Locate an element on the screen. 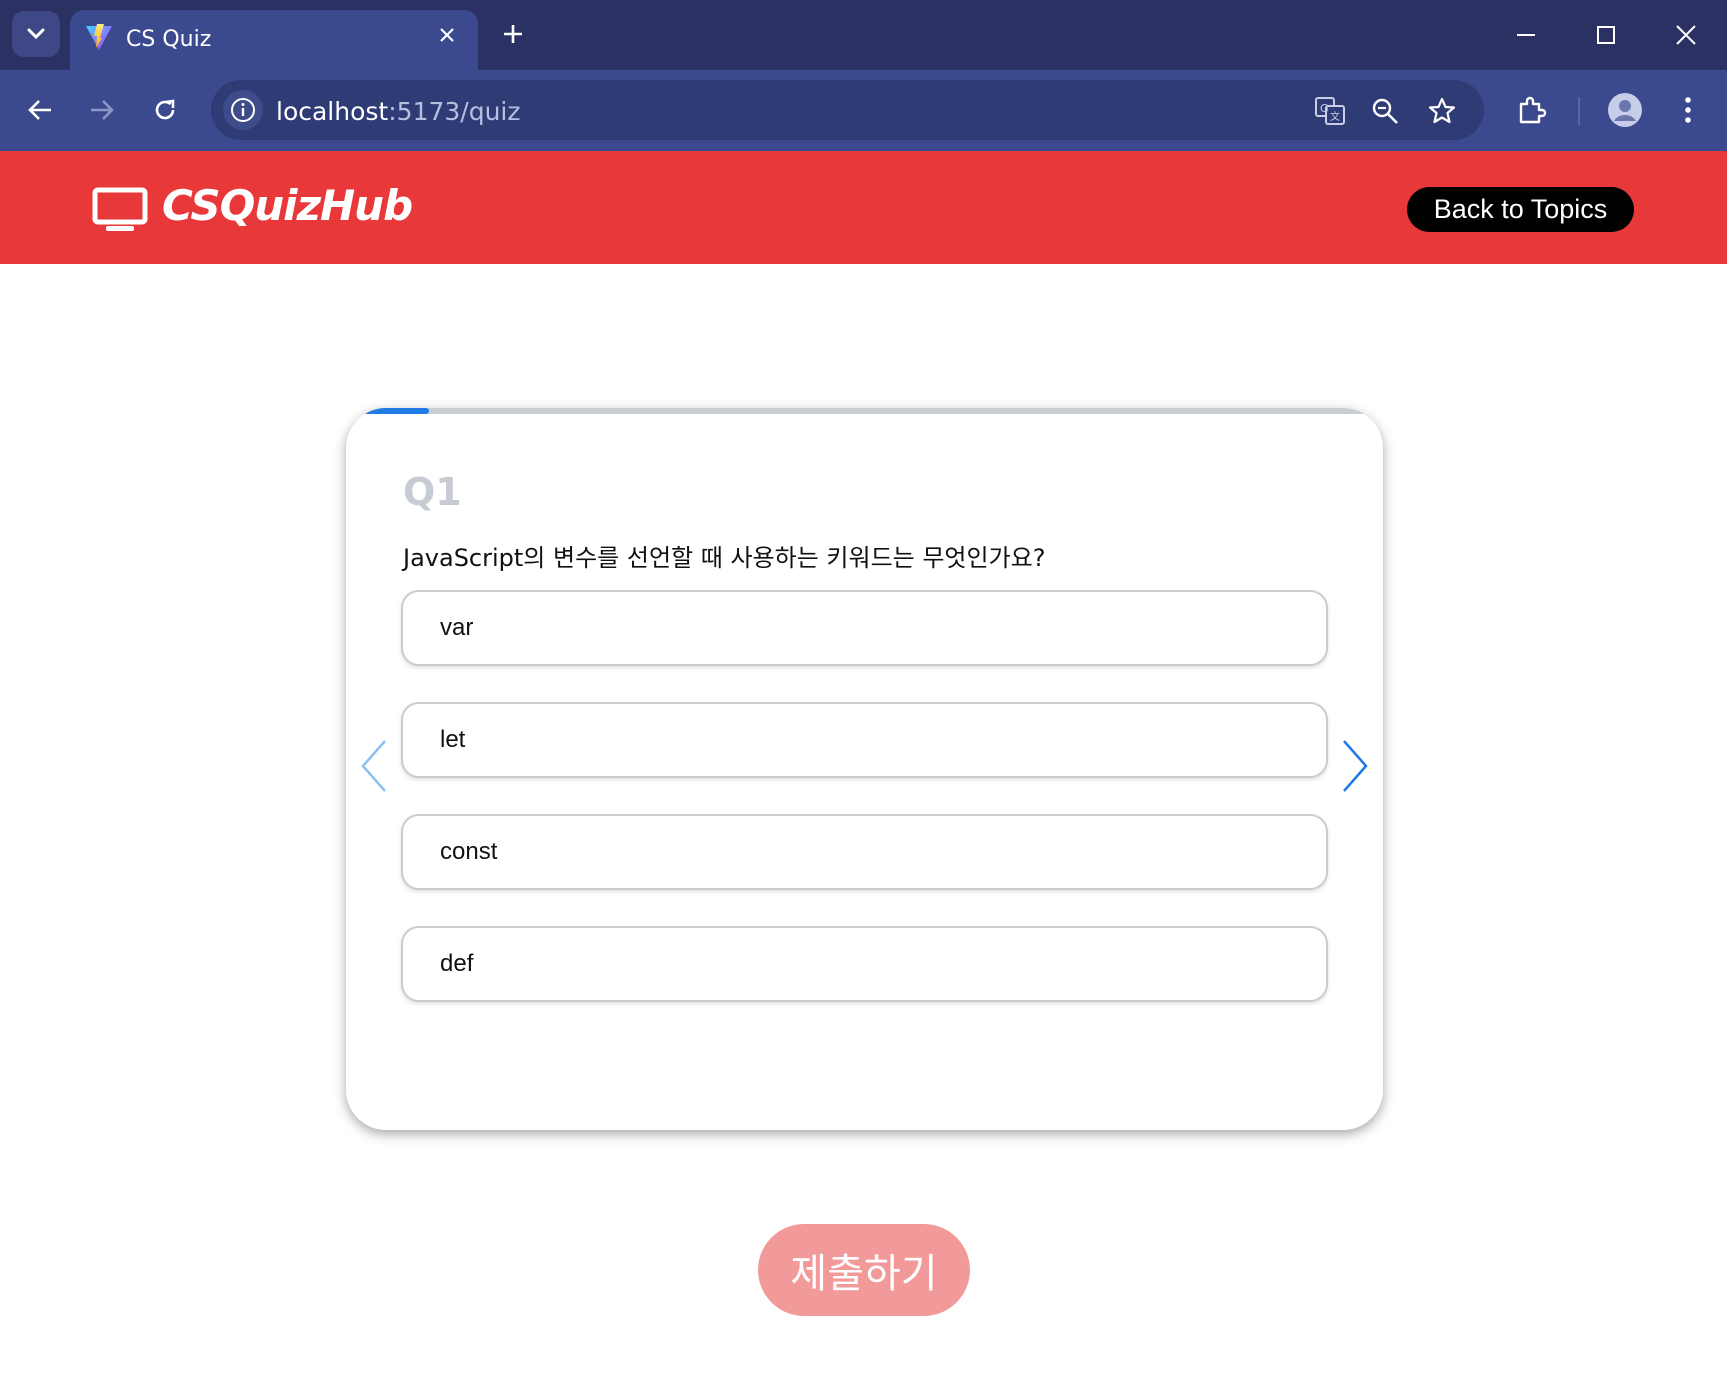  star-icon is located at coordinates (1442, 110).